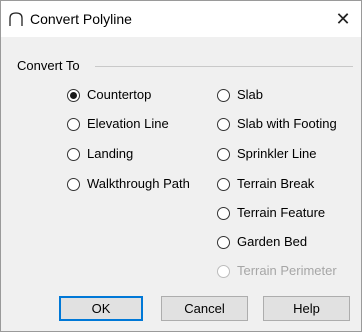 This screenshot has width=362, height=332. What do you see at coordinates (287, 270) in the screenshot?
I see `radio-label: Terrain Perimeter` at bounding box center [287, 270].